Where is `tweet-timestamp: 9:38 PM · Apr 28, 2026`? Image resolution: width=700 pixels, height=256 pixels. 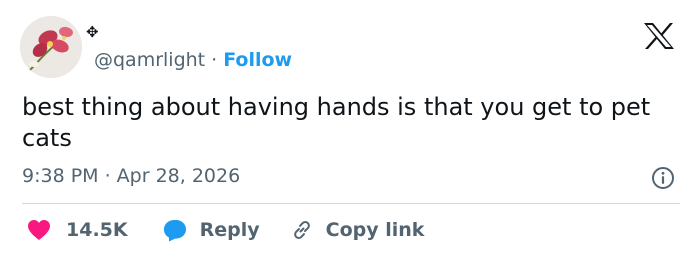 tweet-timestamp: 9:38 PM · Apr 28, 2026 is located at coordinates (131, 176).